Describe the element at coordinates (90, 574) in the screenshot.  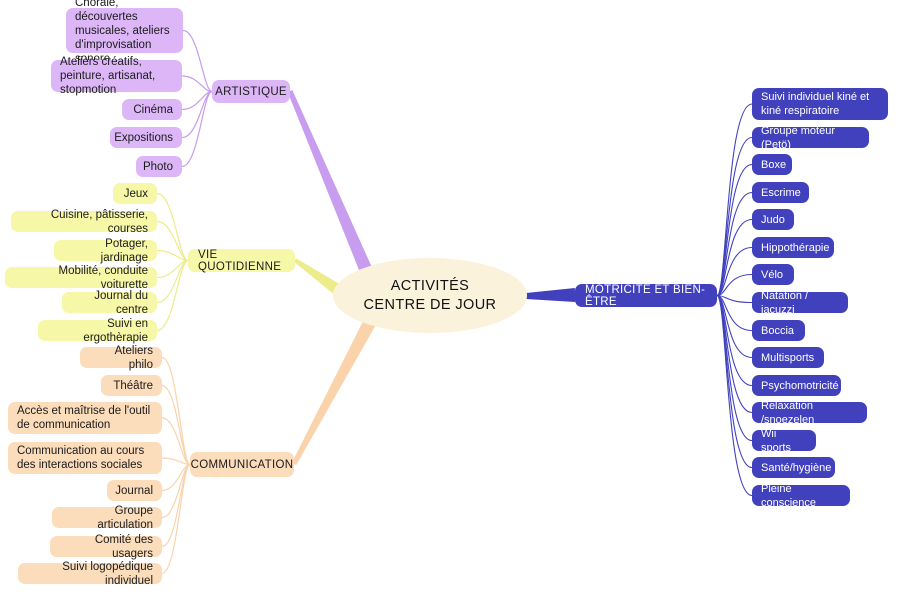
I see `communication-leaf-7: Suivi logopédique individuel` at that location.